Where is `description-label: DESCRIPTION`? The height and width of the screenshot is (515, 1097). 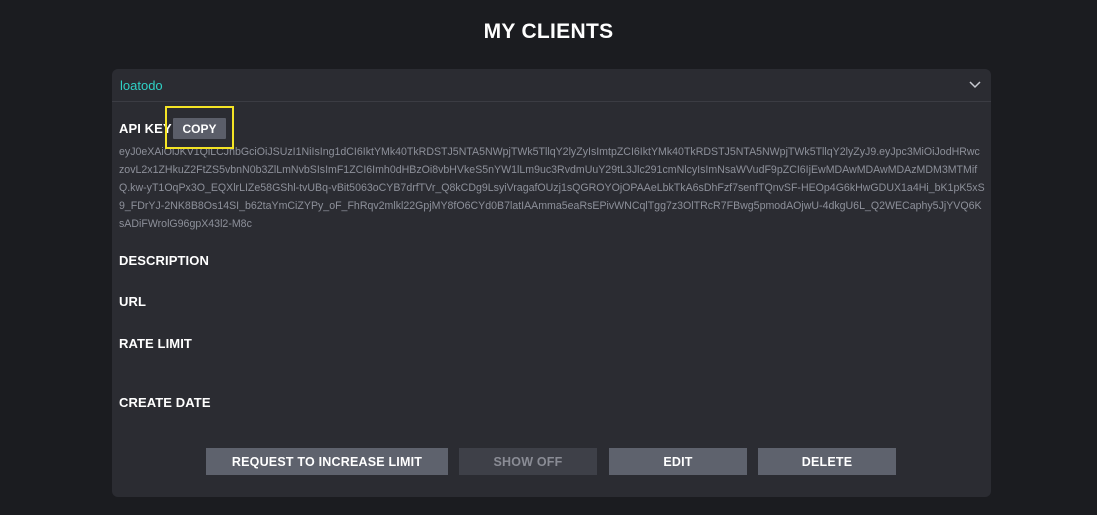
description-label: DESCRIPTION is located at coordinates (164, 260).